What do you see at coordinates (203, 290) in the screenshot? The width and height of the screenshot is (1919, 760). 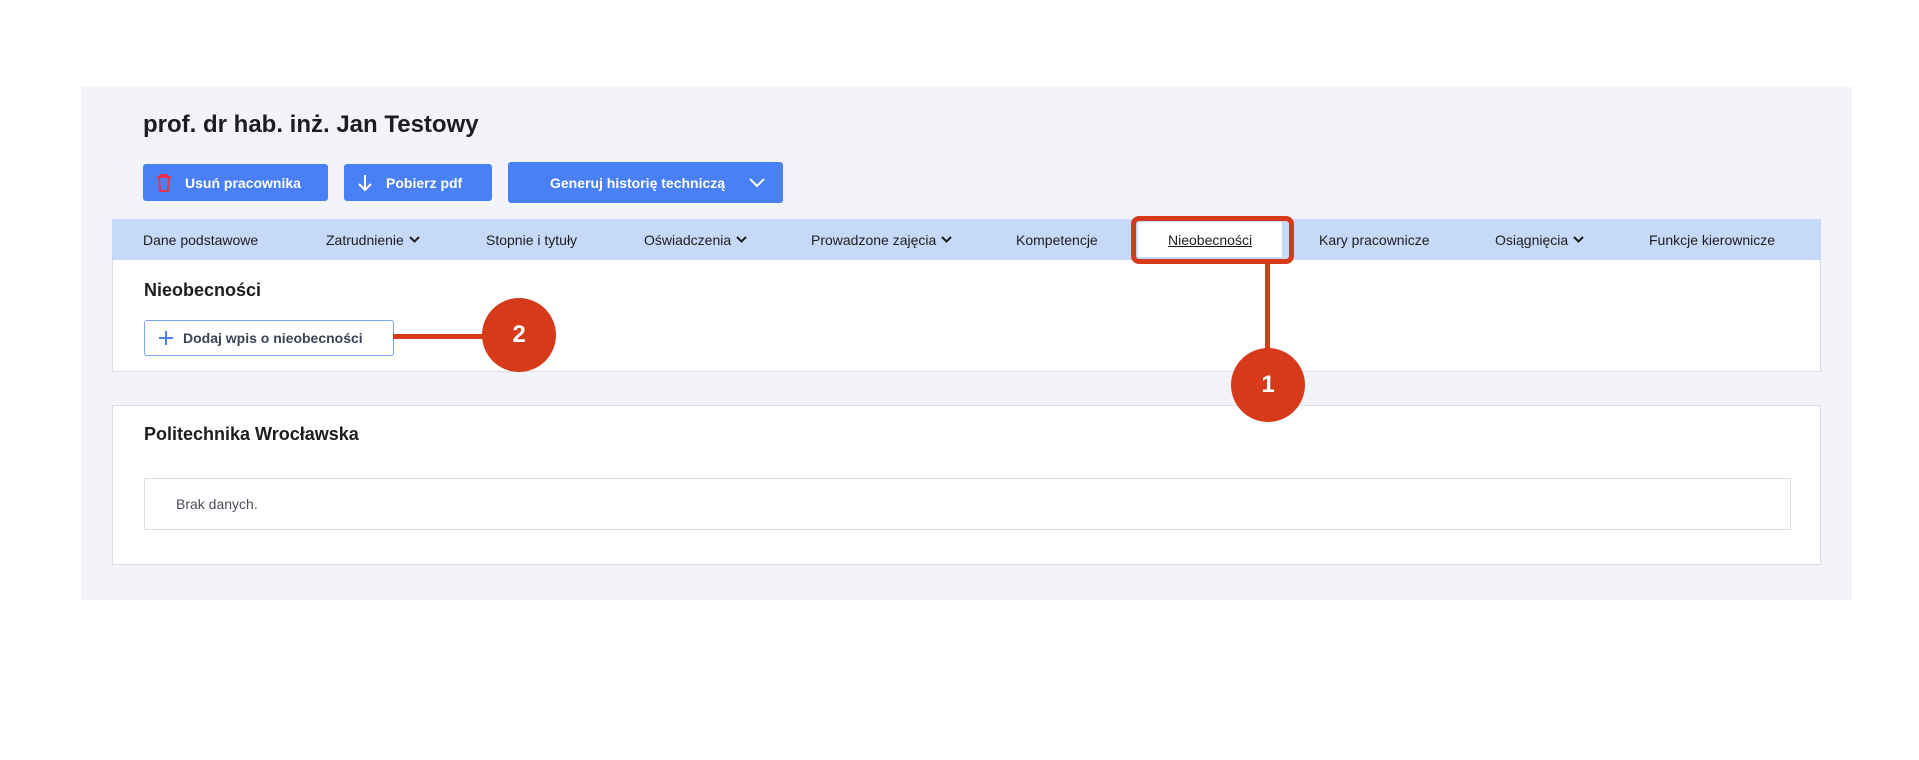 I see `absences-title: Nieobecności` at bounding box center [203, 290].